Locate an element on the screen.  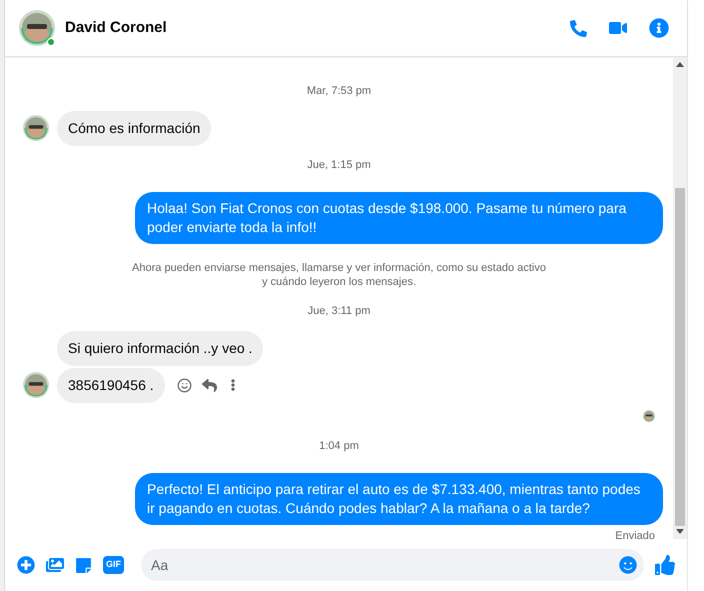
sticker-icon is located at coordinates (83, 565).